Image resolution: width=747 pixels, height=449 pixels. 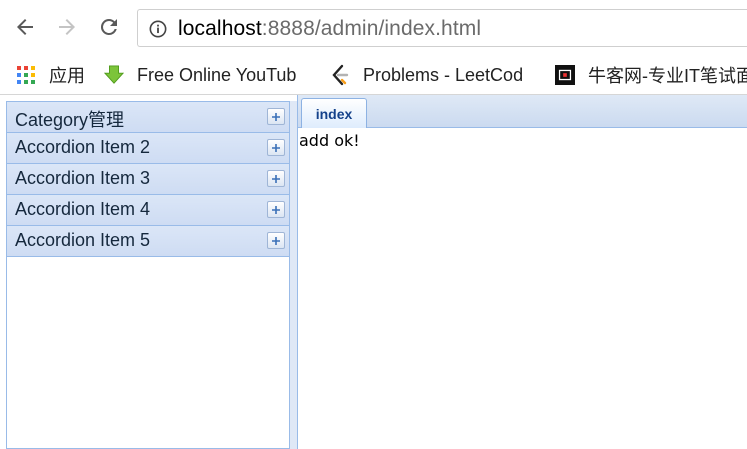 I want to click on accordion-header-item-4: Accordion Item 4, so click(x=148, y=210).